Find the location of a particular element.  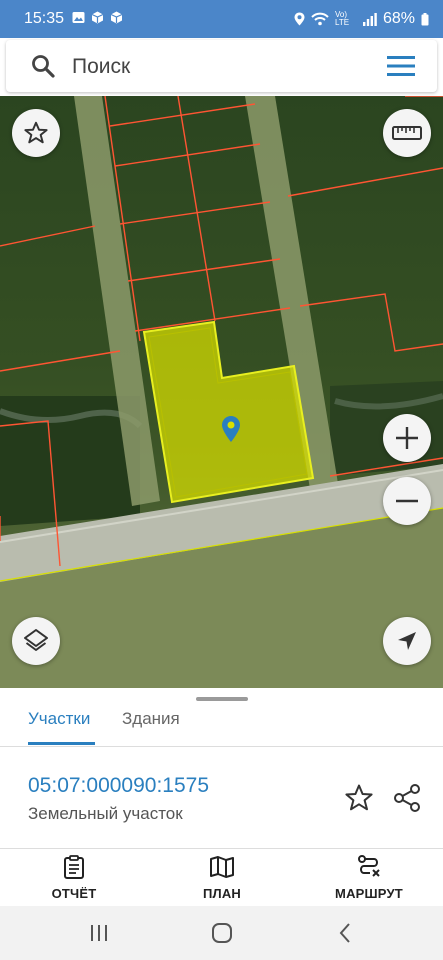

report-button: ОТЧЁТ is located at coordinates (74, 877).